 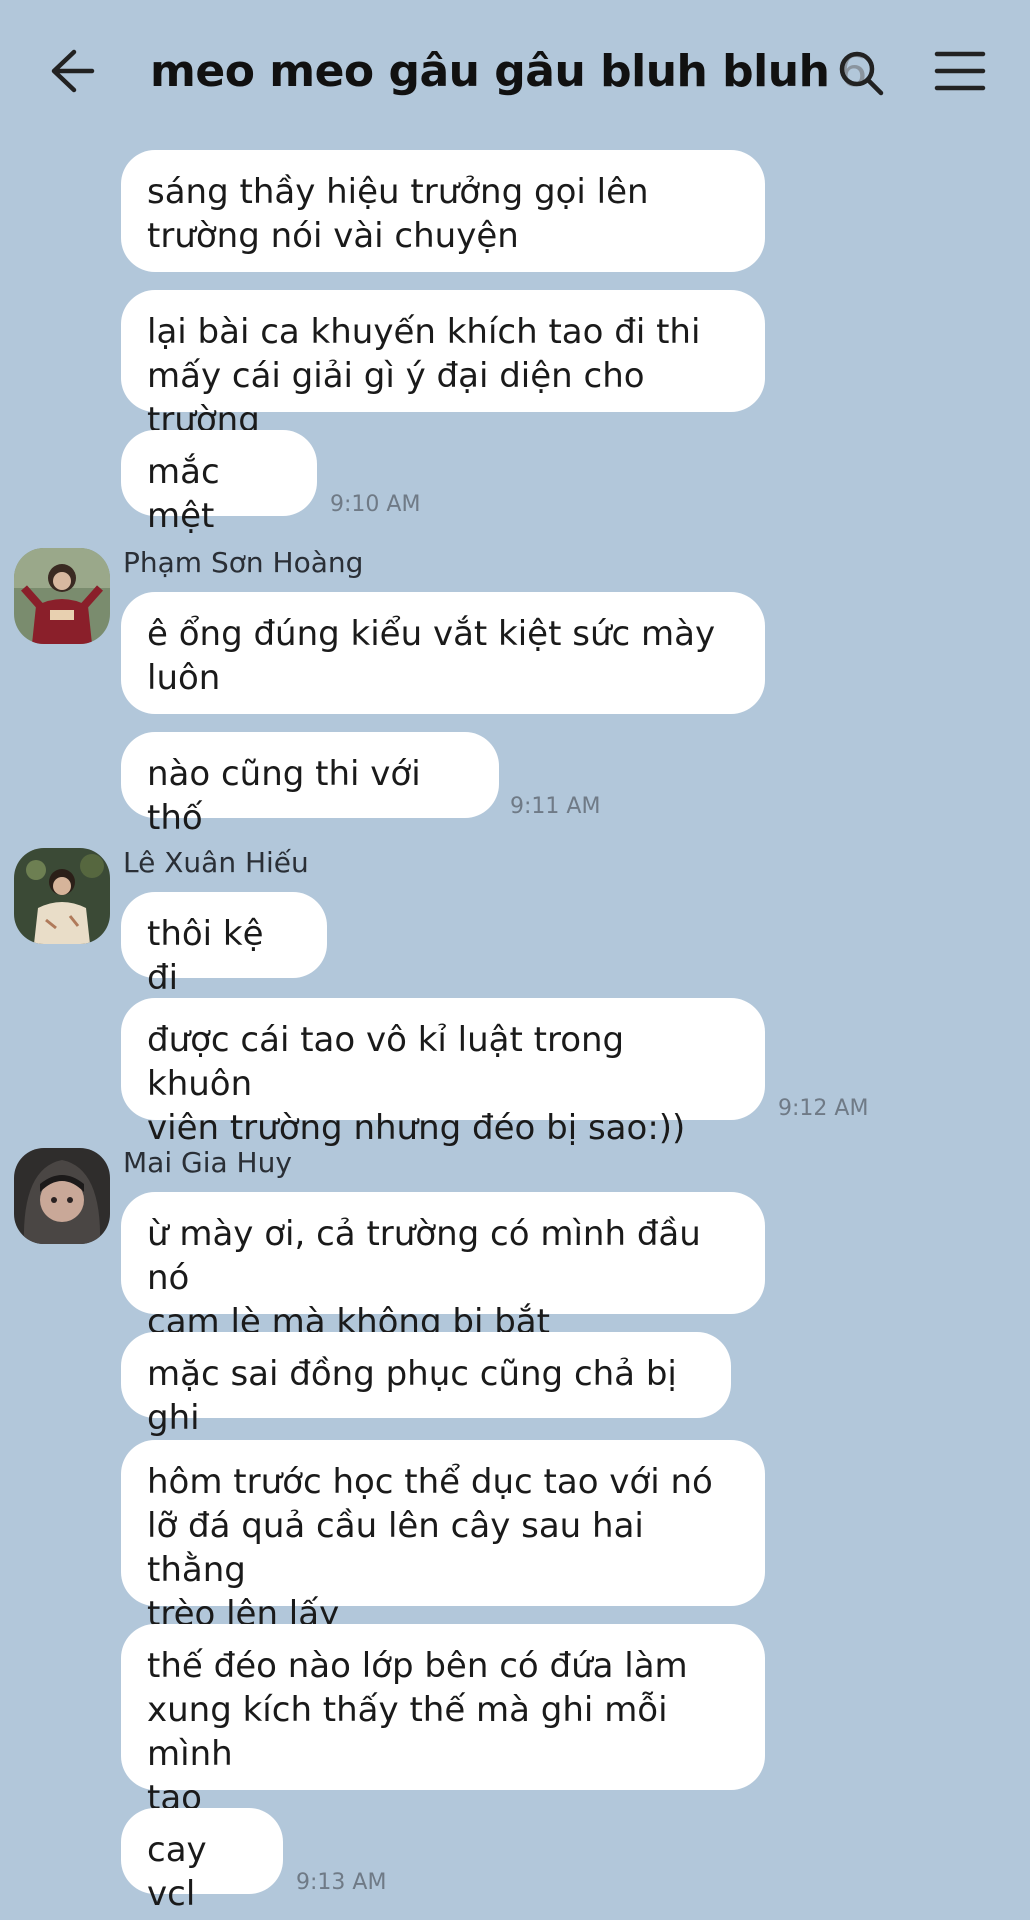 I want to click on timestamp: 9:10 AM, so click(x=375, y=504).